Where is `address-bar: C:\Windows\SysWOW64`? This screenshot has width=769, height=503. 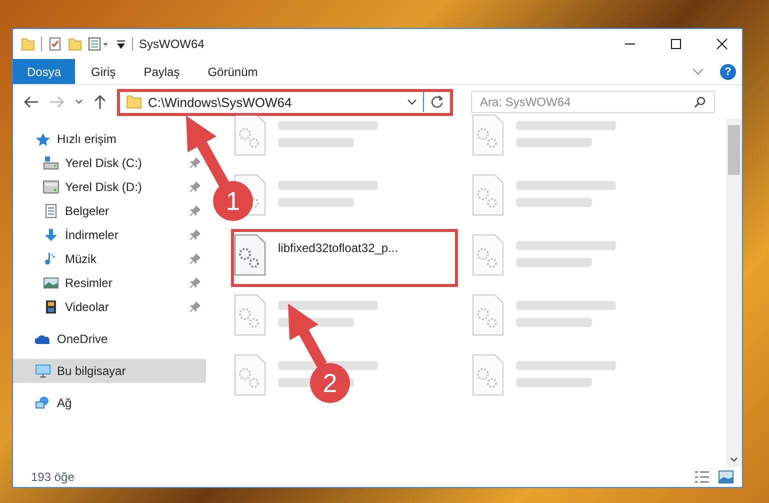
address-bar: C:\Windows\SysWOW64 is located at coordinates (285, 102).